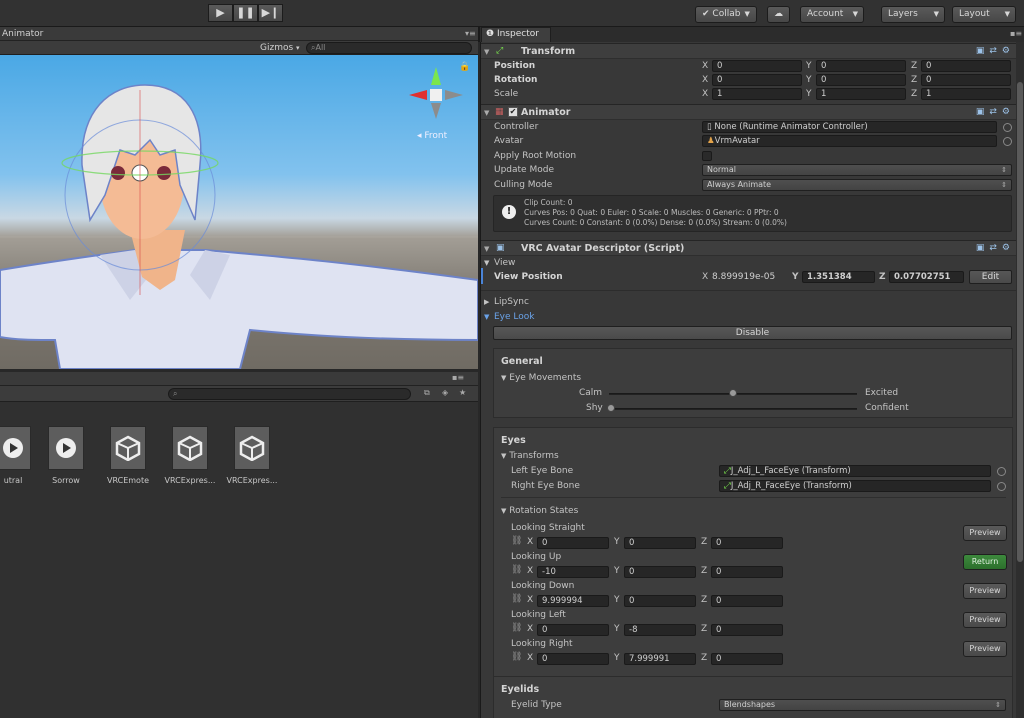  Describe the element at coordinates (861, 80) in the screenshot. I see `rotation-y-field: 0` at that location.